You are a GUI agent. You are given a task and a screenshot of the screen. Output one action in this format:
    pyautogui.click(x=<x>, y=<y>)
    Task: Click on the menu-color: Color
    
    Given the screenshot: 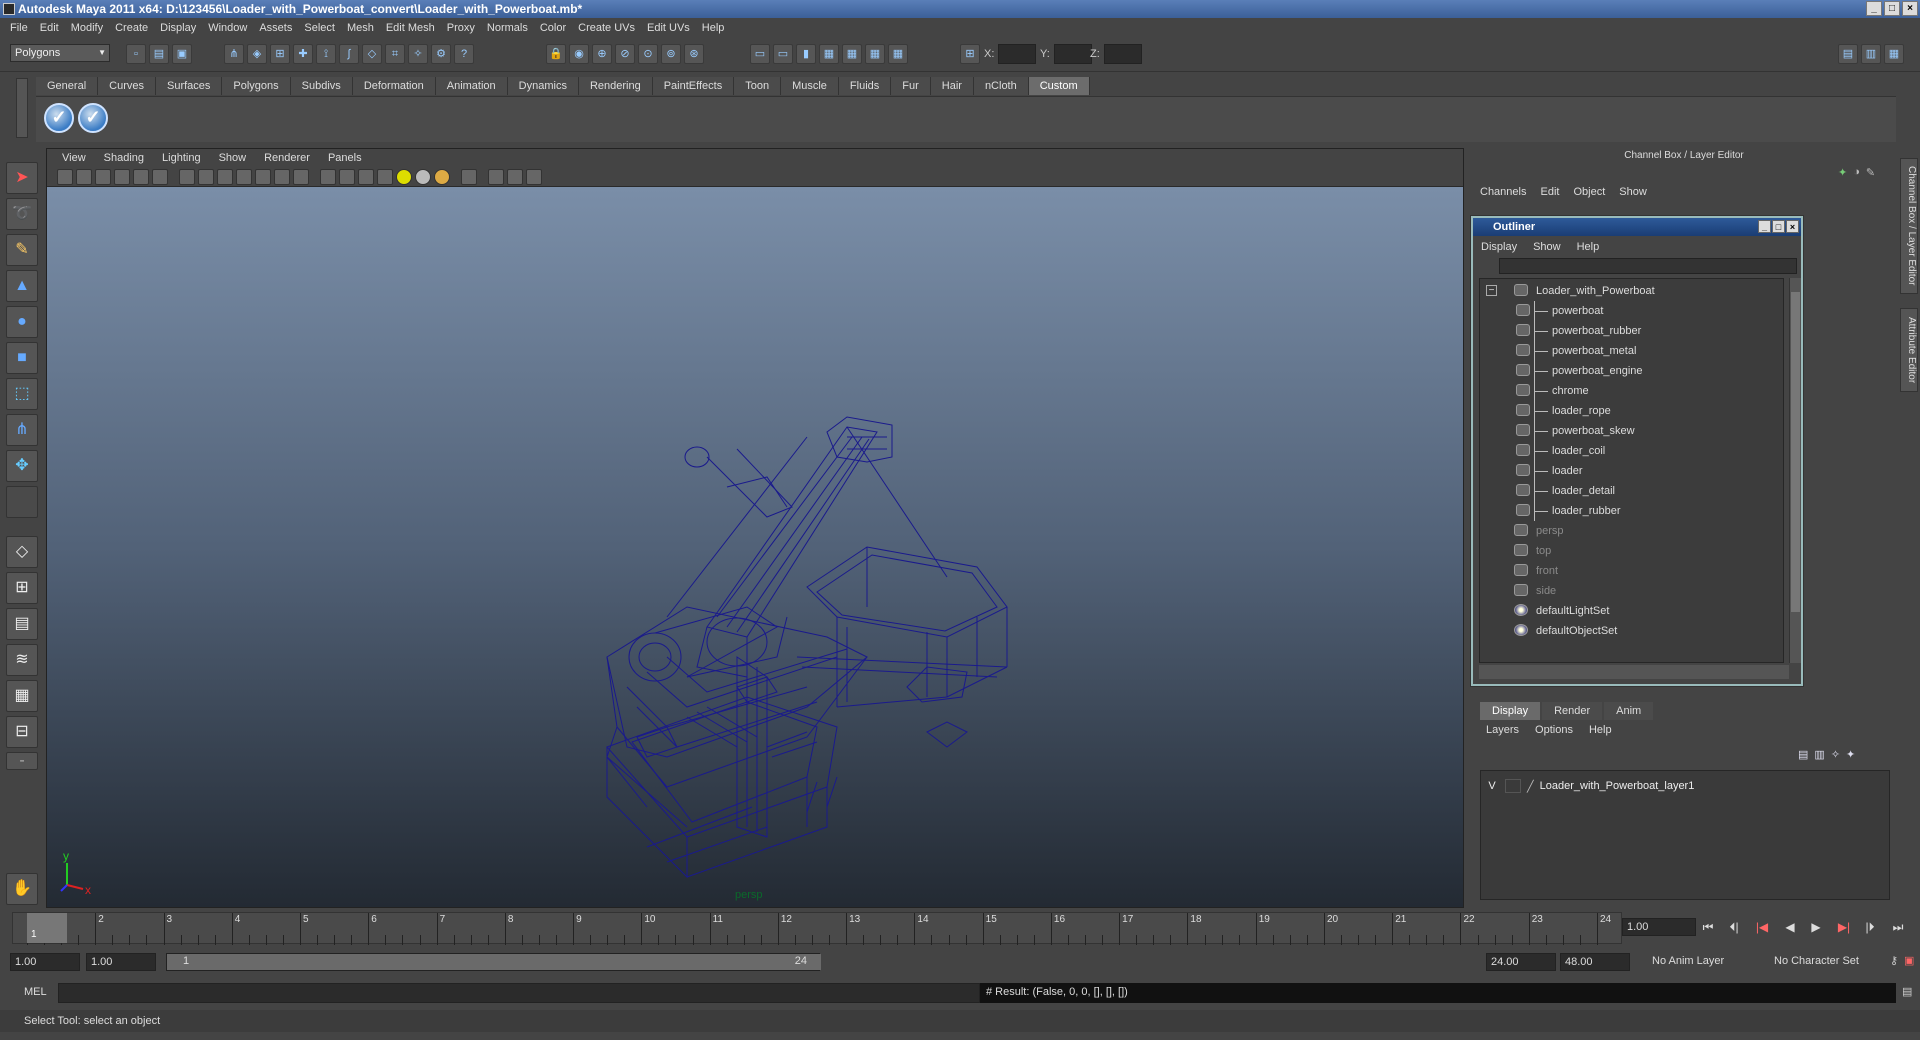 What is the action you would take?
    pyautogui.click(x=553, y=28)
    